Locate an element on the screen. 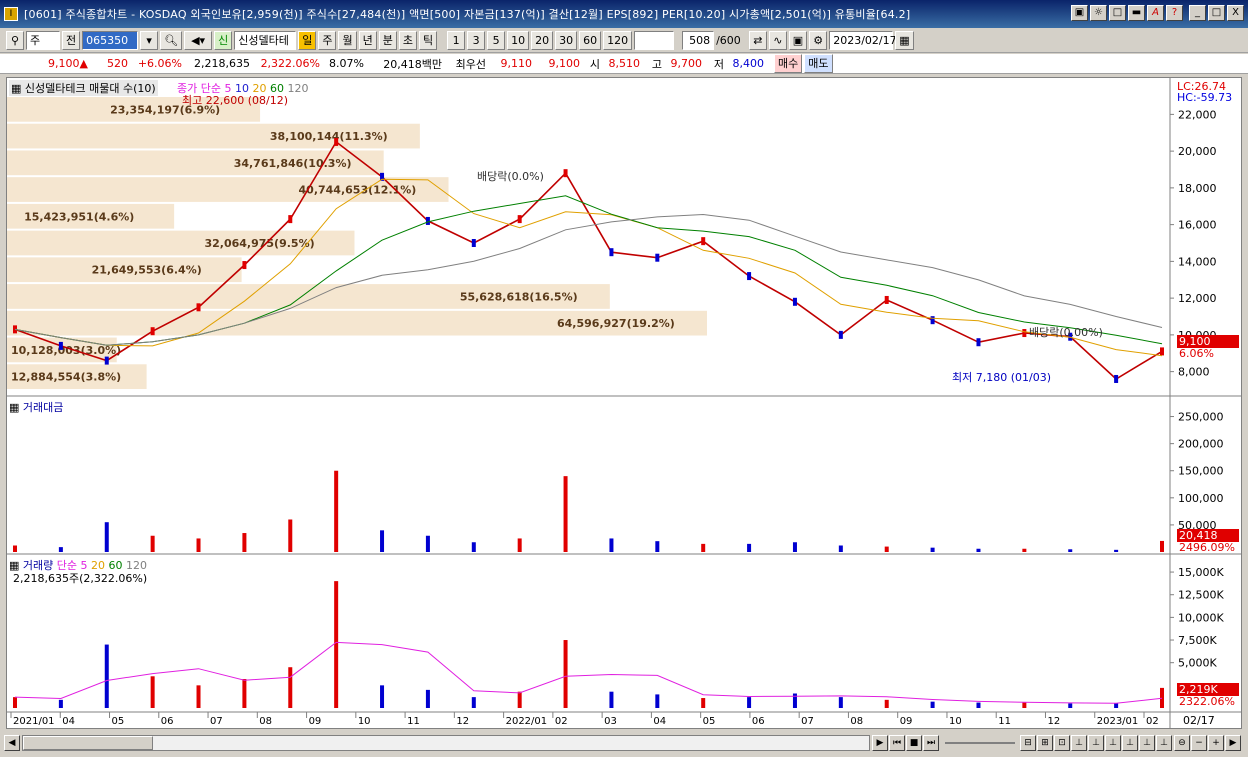  sell-button: 매도 is located at coordinates (818, 63).